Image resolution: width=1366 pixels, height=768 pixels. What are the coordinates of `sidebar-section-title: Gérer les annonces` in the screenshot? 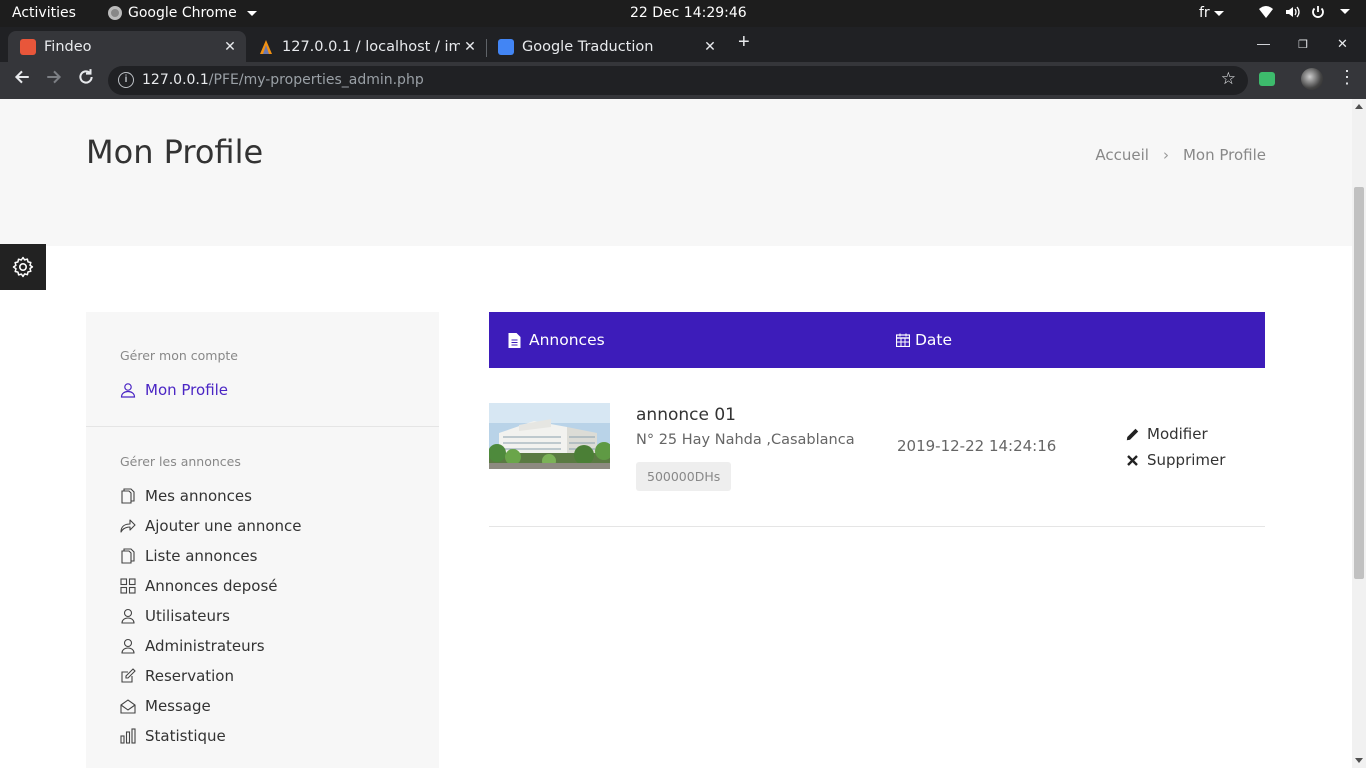 It's located at (180, 461).